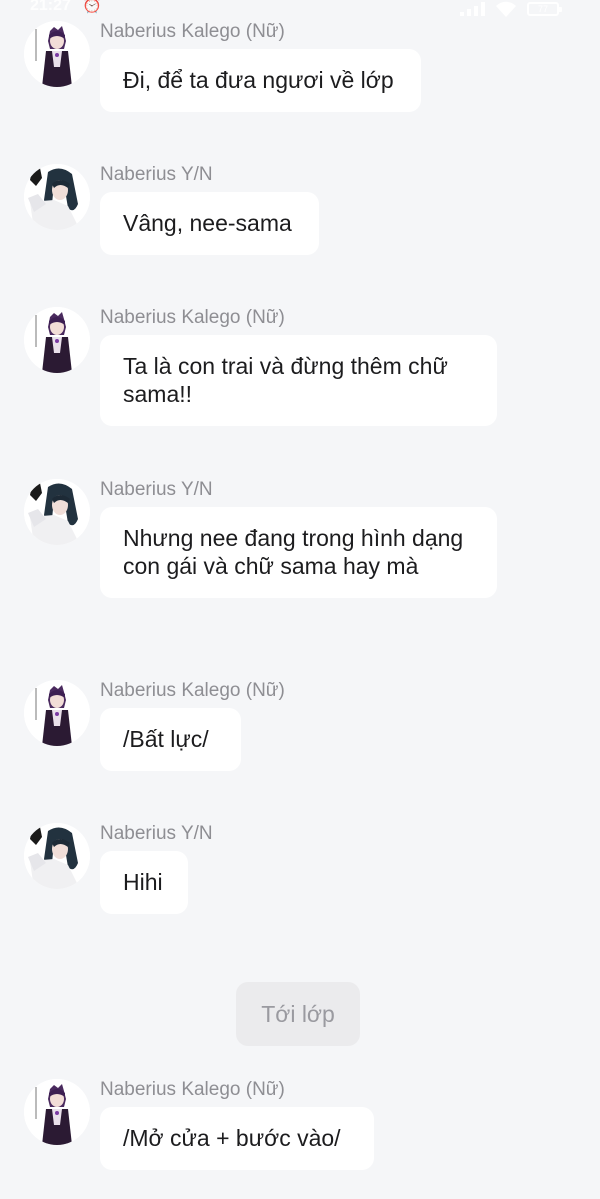  What do you see at coordinates (300, 11) in the screenshot?
I see `status-bar: 21:27 ⏰ 77` at bounding box center [300, 11].